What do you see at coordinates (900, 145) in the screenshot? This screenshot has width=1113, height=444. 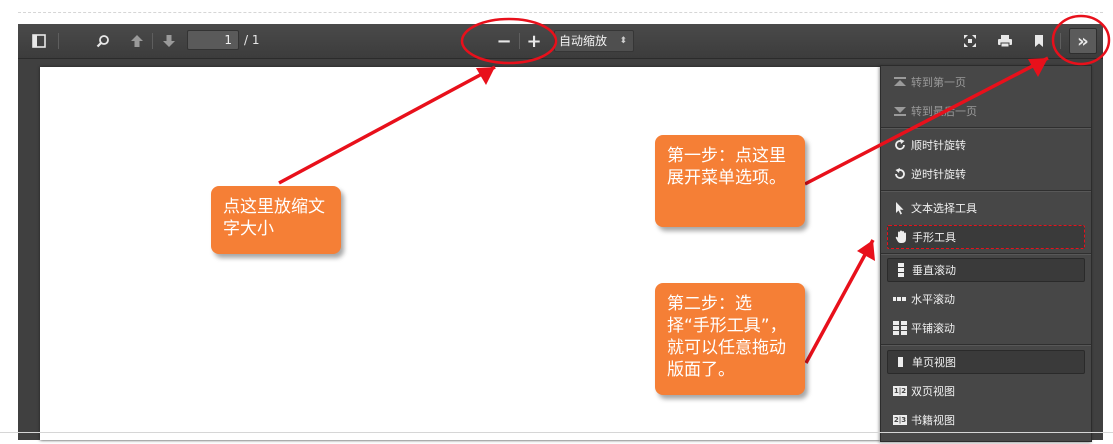 I see `rotate-cw-icon` at bounding box center [900, 145].